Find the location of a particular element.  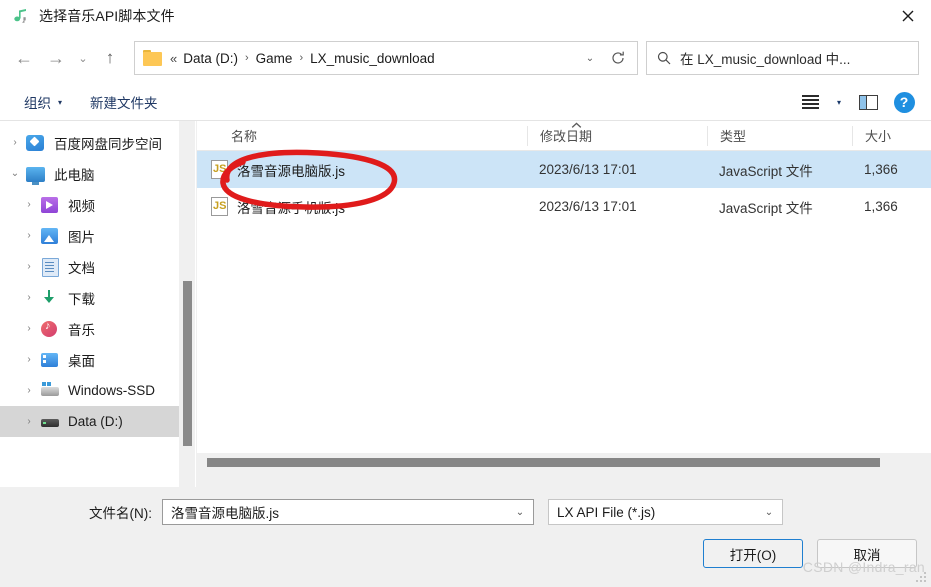

help-icon: ? is located at coordinates (904, 102).